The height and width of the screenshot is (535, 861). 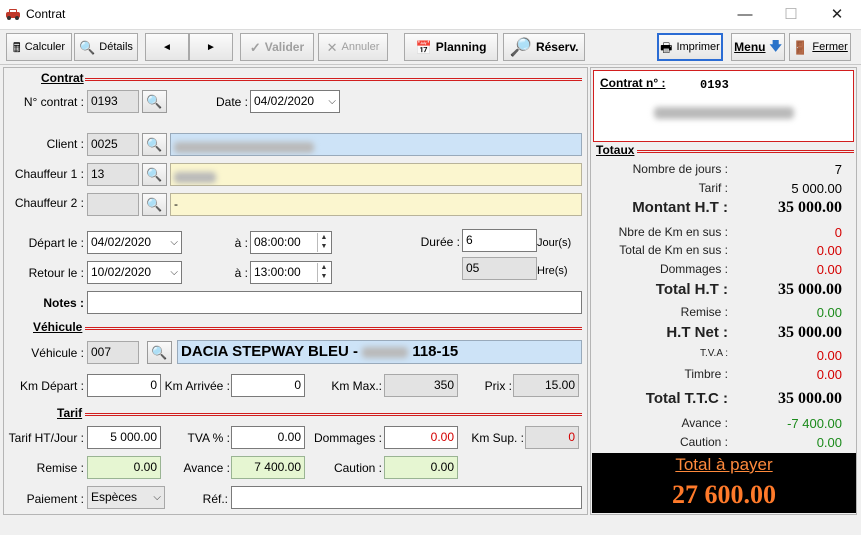 What do you see at coordinates (124, 437) in the screenshot?
I see `tarif-field: 5 000.00` at bounding box center [124, 437].